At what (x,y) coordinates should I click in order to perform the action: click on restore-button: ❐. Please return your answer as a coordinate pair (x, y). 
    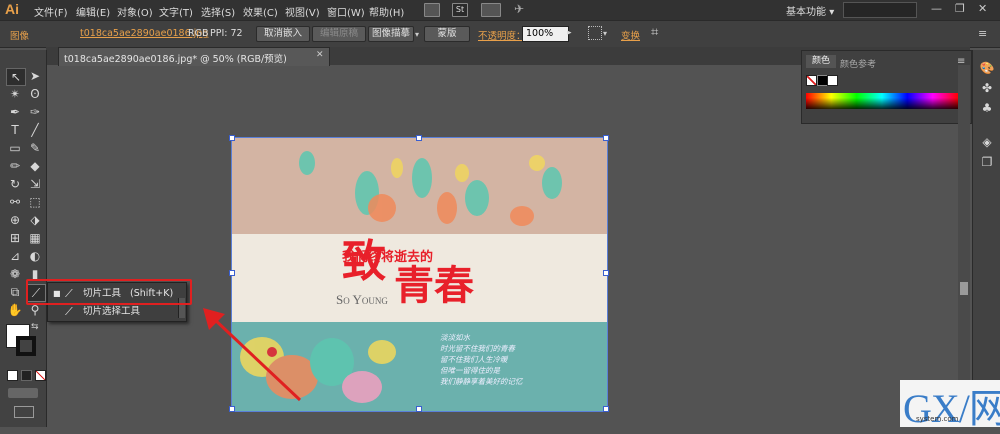
    Looking at the image, I should click on (960, 8).